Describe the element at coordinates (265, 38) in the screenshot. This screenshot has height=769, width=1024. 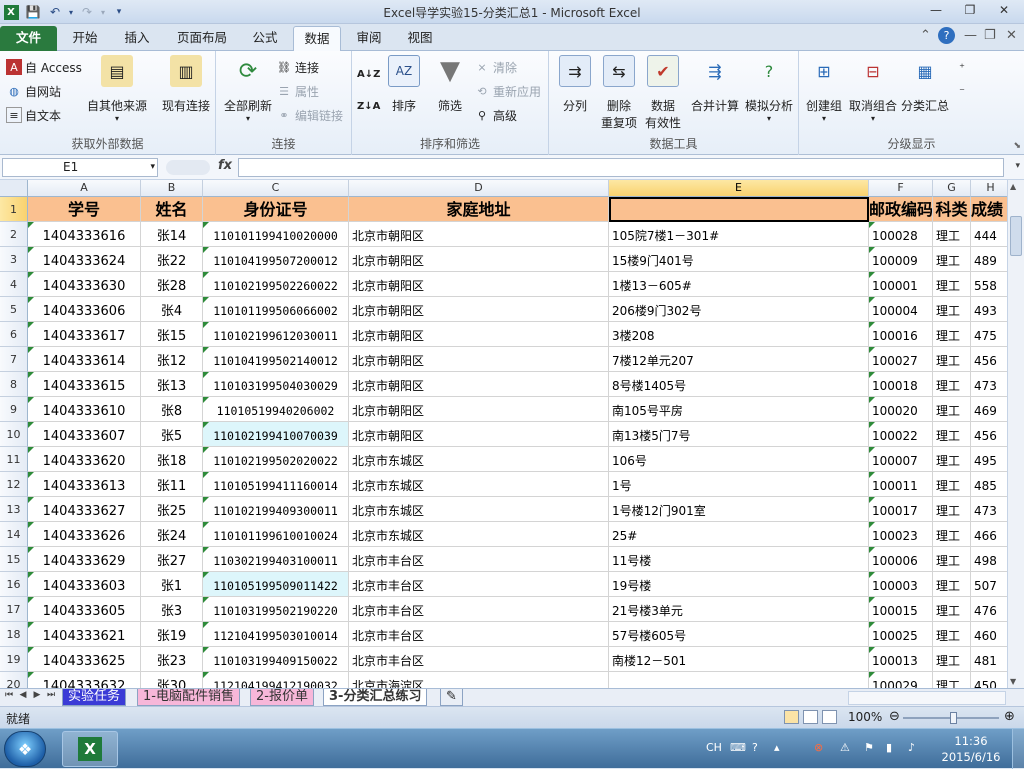
I see `tab-formulas: 公式` at that location.